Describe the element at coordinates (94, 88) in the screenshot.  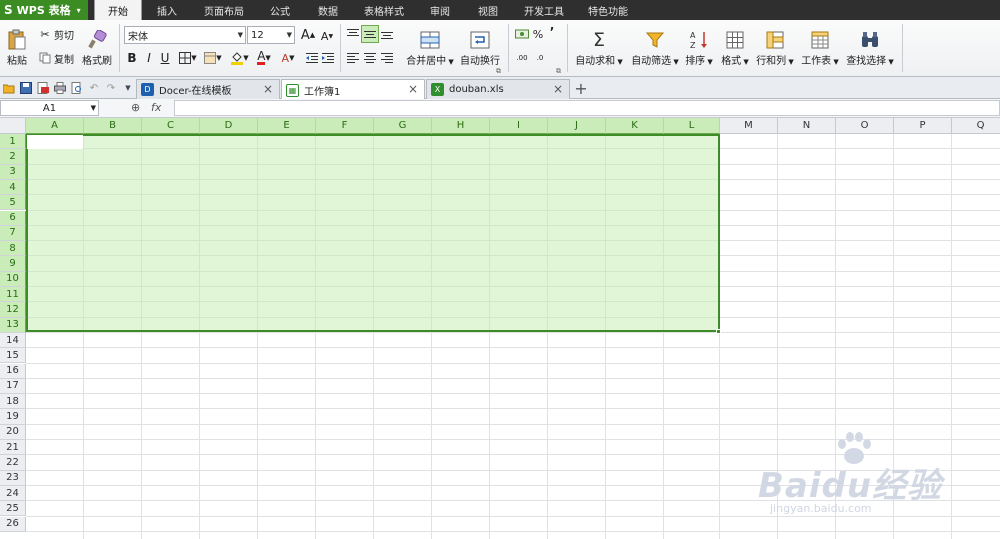
I see `undo-icon: ↶` at that location.